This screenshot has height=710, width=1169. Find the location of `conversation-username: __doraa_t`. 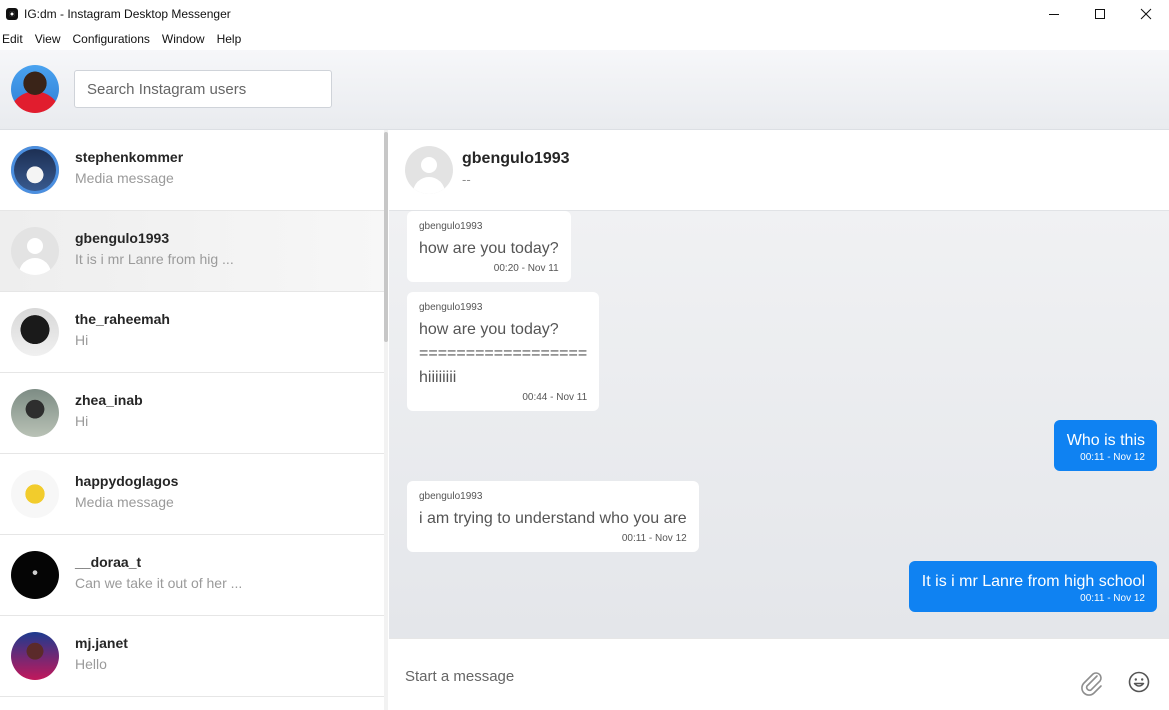

conversation-username: __doraa_t is located at coordinates (108, 562).